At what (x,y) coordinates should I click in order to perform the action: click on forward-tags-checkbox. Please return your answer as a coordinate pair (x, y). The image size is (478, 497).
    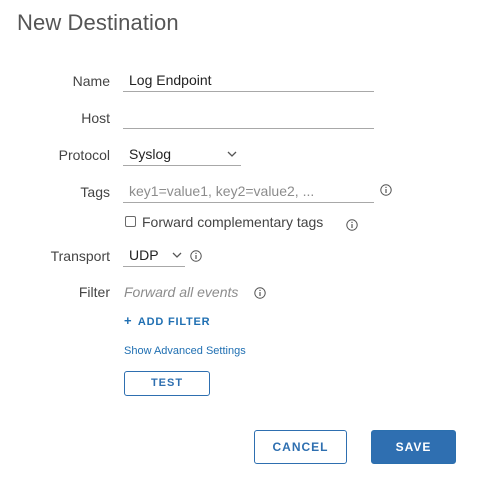
    Looking at the image, I should click on (130, 221).